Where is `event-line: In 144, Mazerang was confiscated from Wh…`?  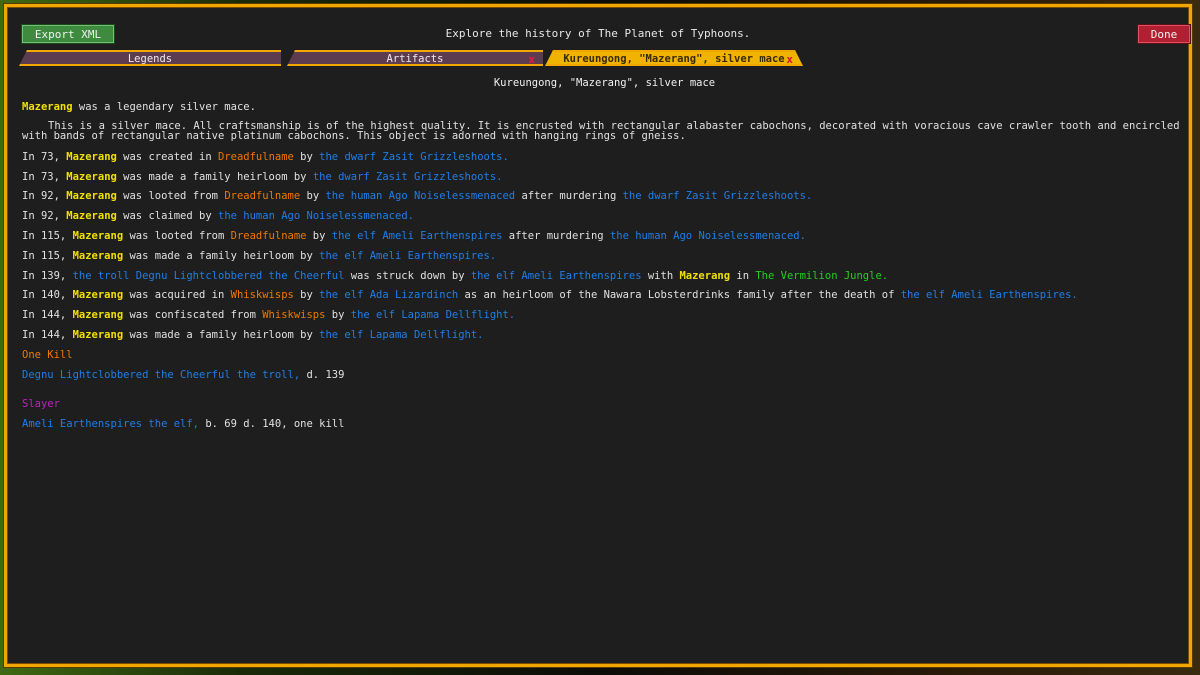
event-line: In 144, Mazerang was confiscated from Wh… is located at coordinates (604, 315).